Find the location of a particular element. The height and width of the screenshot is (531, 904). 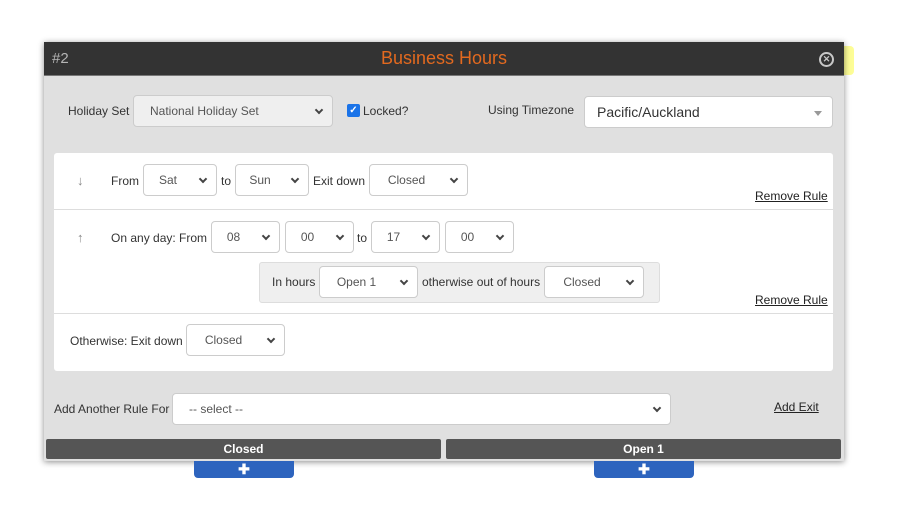

holiday-set-value: National Holiday Set is located at coordinates (204, 111).